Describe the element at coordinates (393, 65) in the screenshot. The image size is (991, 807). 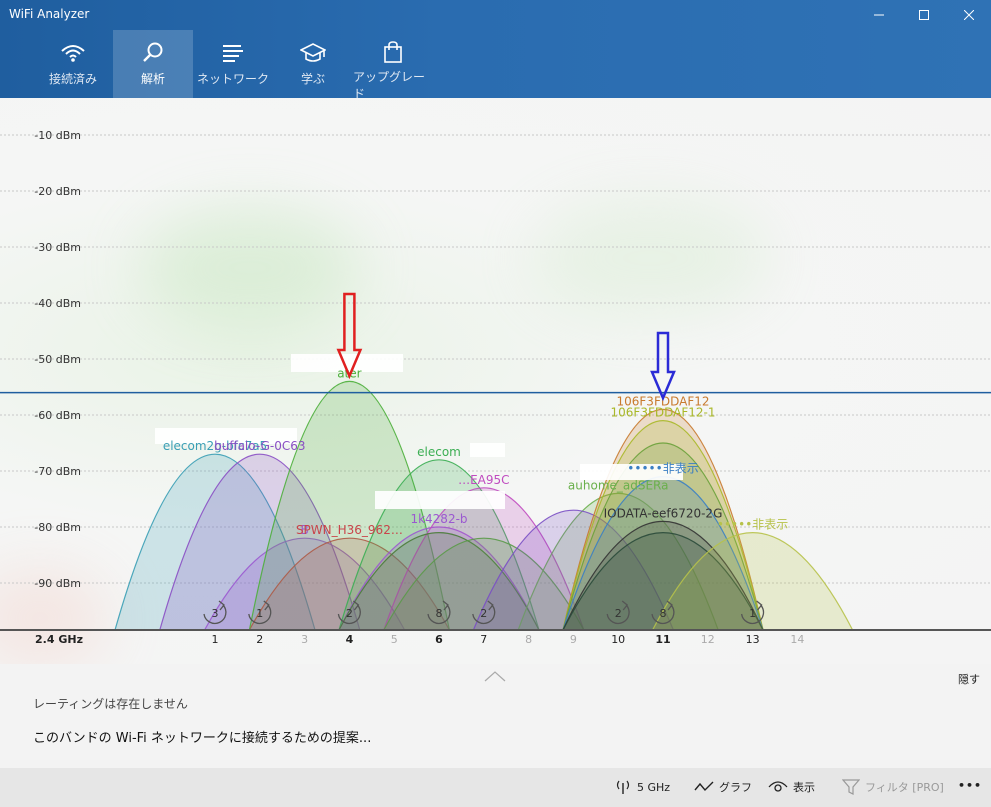
I see `tab-upgrade: アップグレード` at that location.